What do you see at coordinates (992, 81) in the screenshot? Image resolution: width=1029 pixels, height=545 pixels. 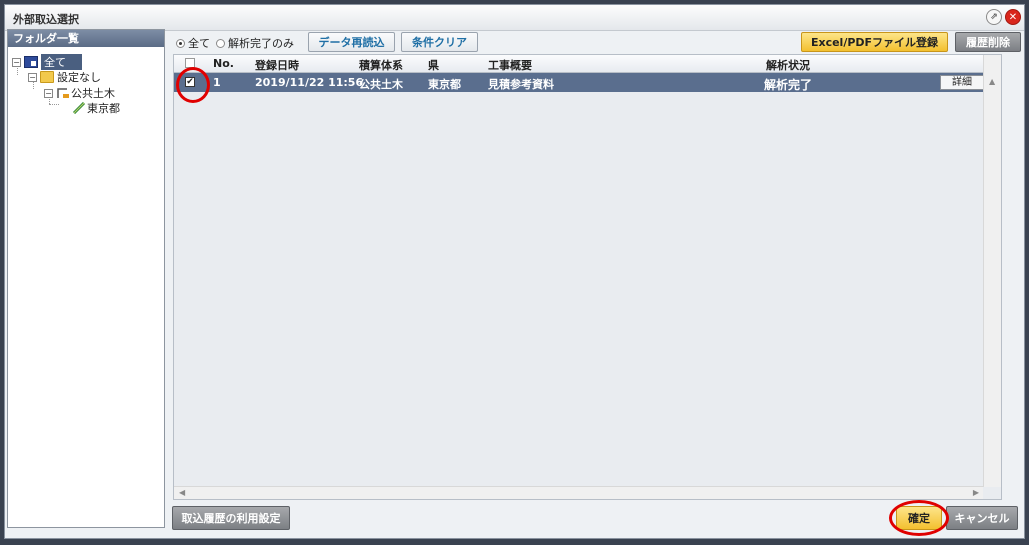 I see `scroll-up-icon: ▲` at bounding box center [992, 81].